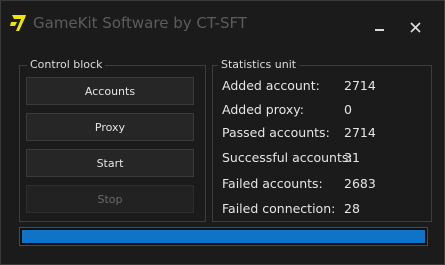  Describe the element at coordinates (66, 65) in the screenshot. I see `control-block-label: Control block` at that location.